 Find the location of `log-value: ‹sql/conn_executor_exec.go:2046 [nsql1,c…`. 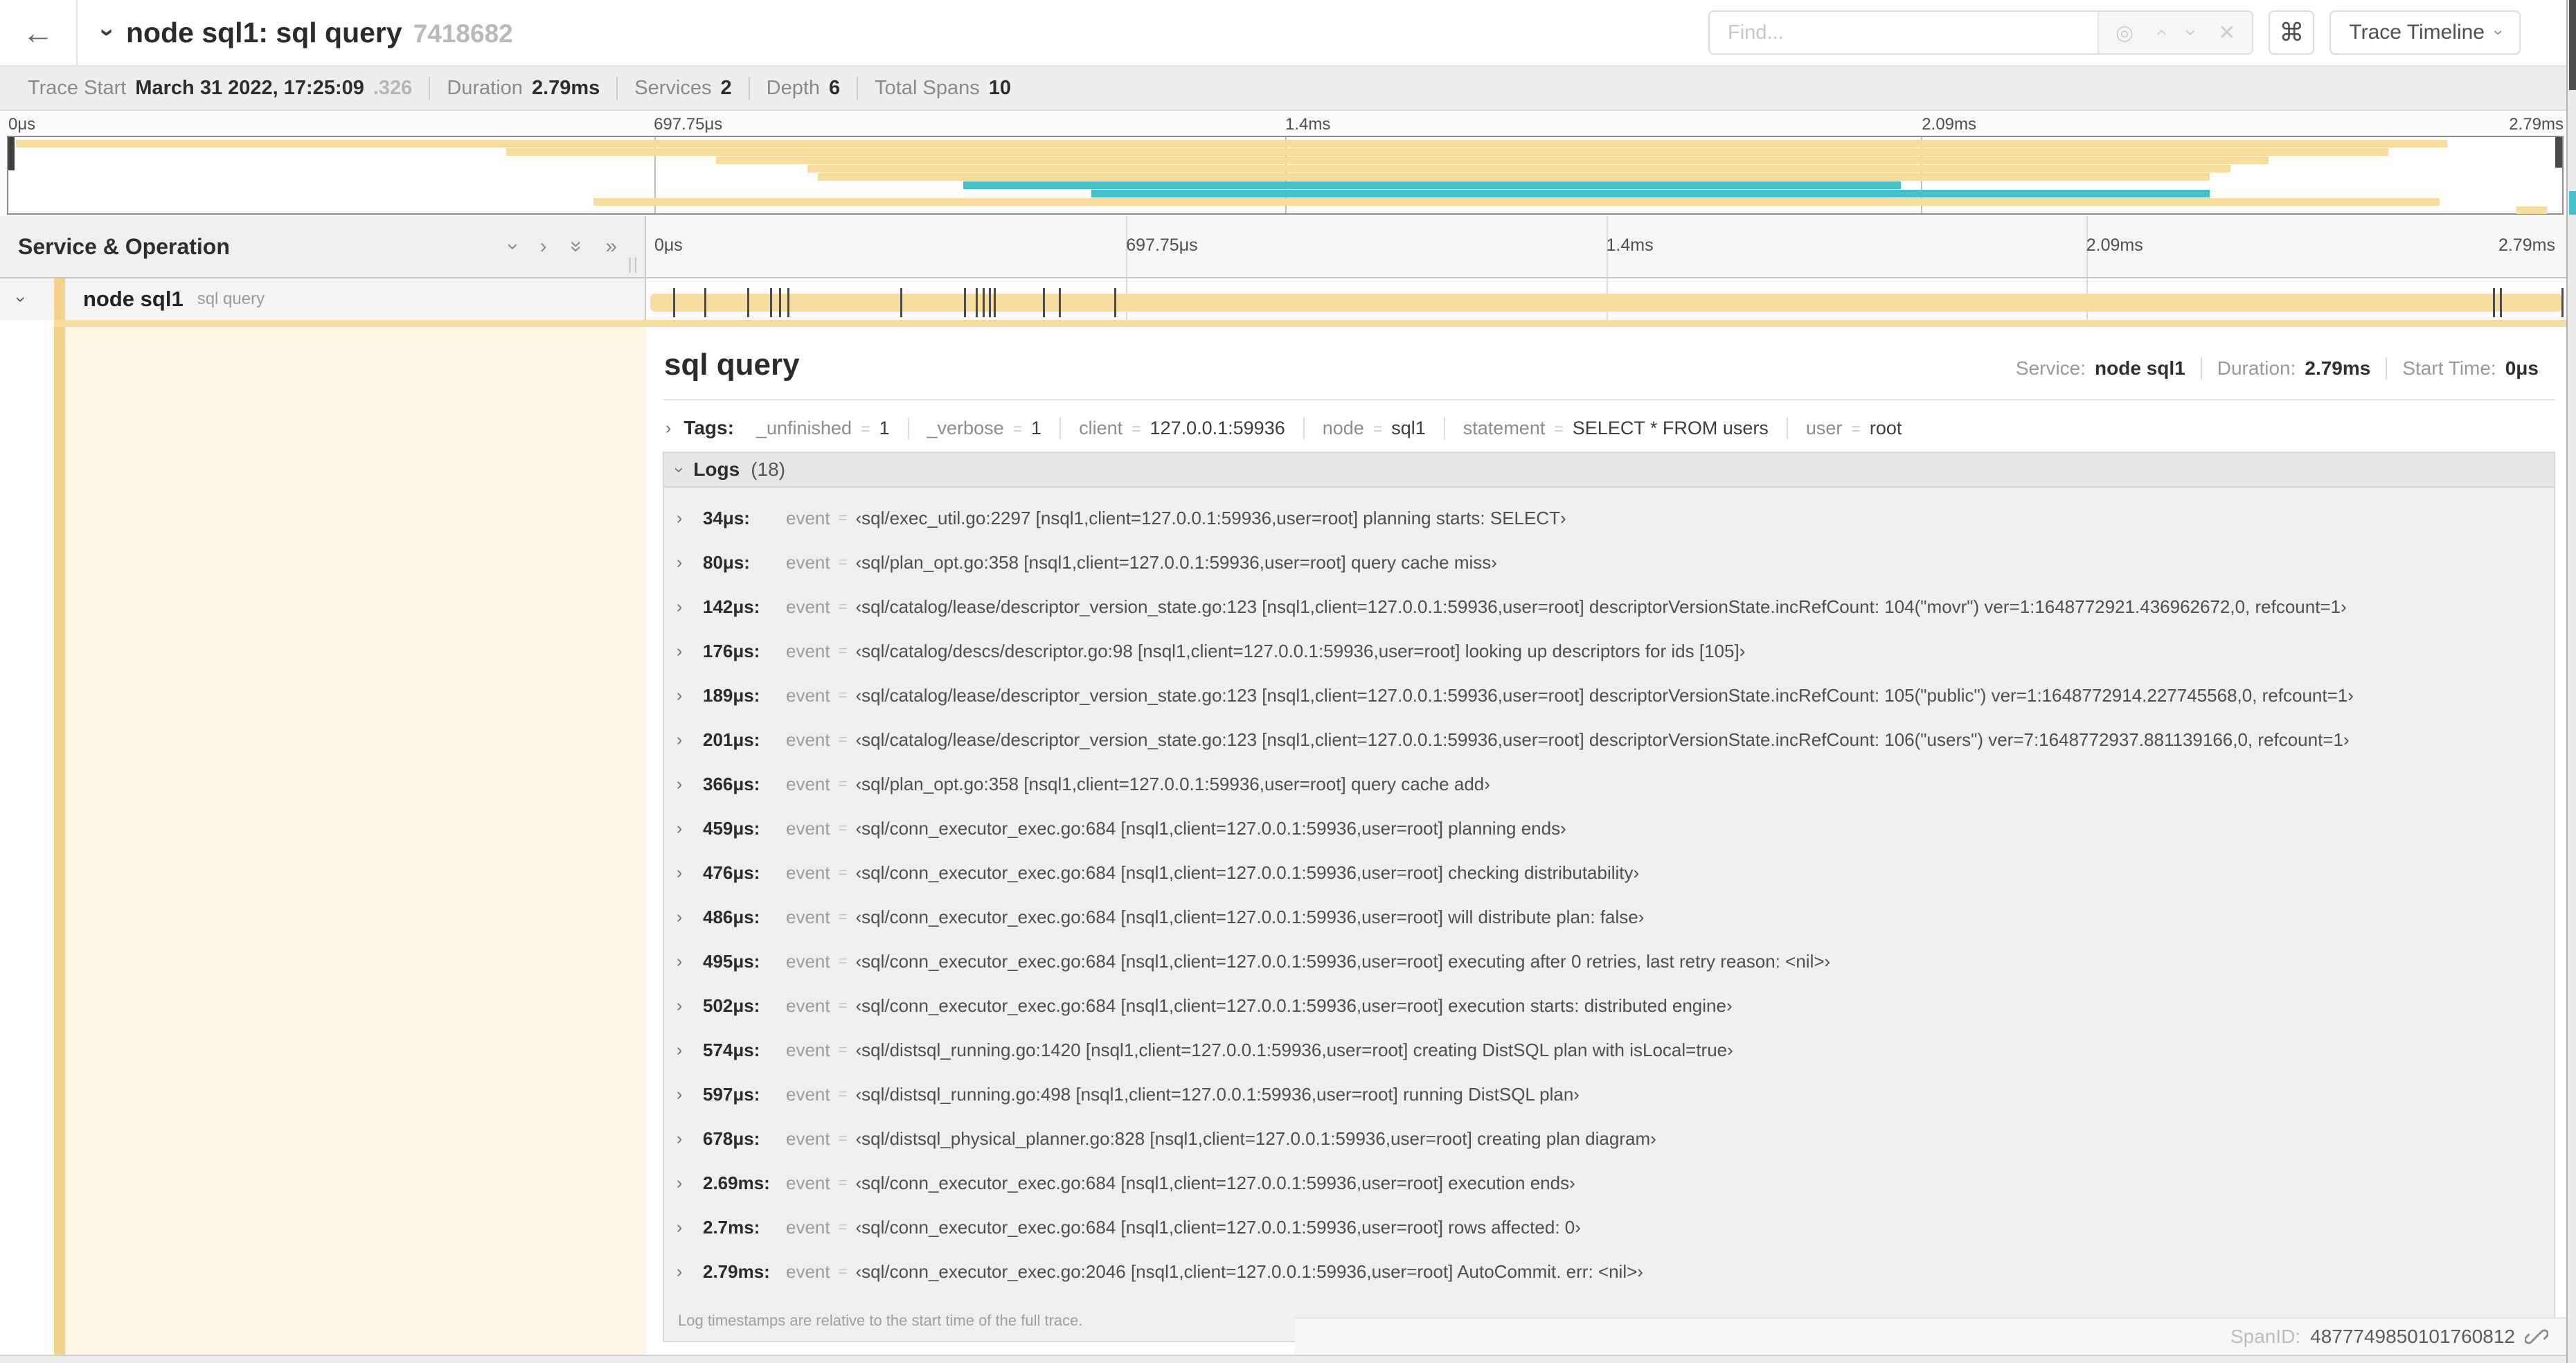

log-value: ‹sql/conn_executor_exec.go:2046 [nsql1,c… is located at coordinates (1249, 1271).